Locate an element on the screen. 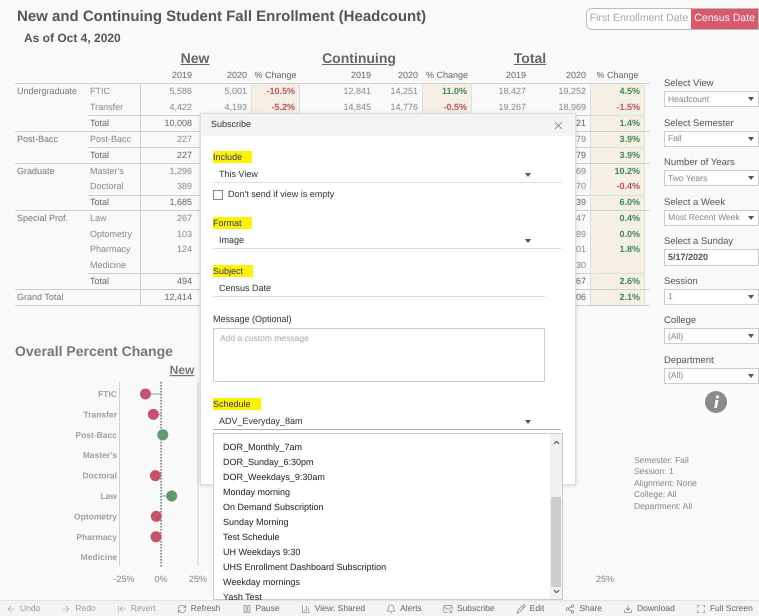 The height and width of the screenshot is (616, 759). toolbar-button: Share is located at coordinates (583, 608).